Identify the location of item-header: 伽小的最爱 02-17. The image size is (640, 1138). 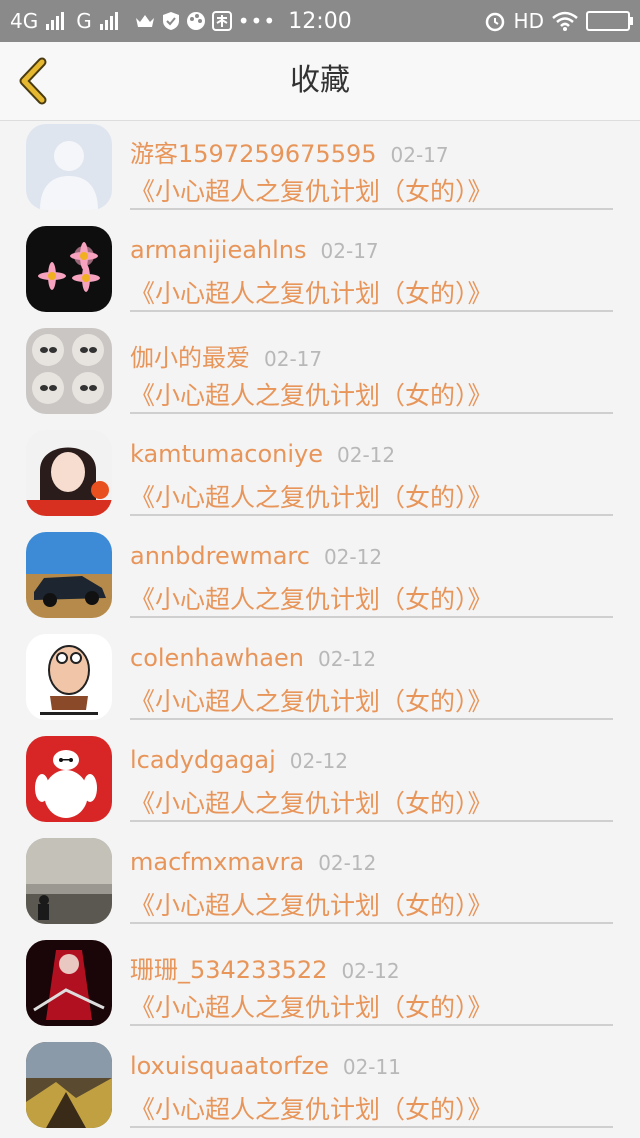
(226, 355).